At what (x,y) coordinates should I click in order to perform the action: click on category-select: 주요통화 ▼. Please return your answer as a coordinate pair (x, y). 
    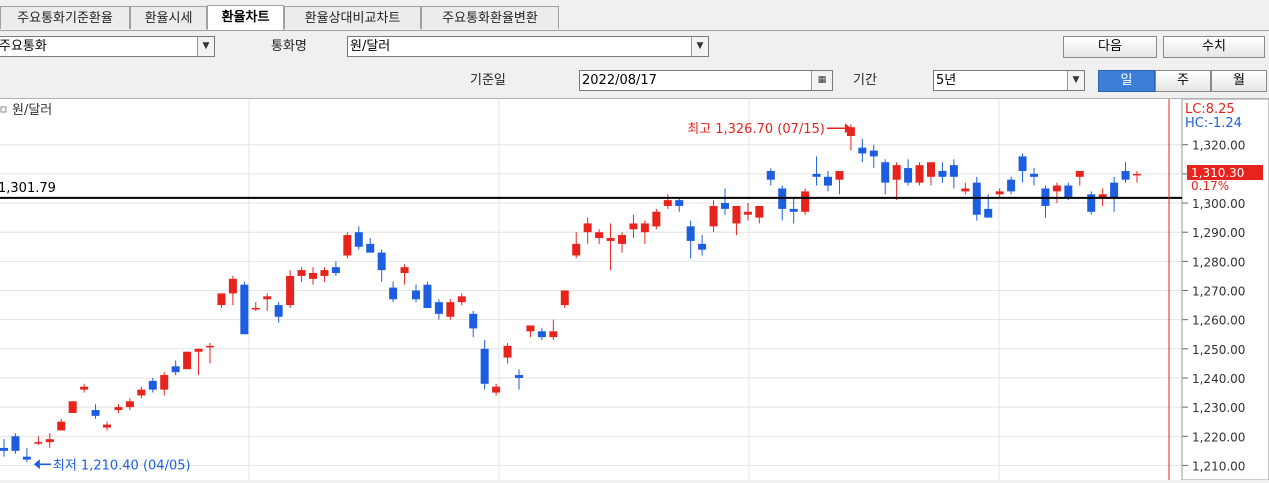
    Looking at the image, I should click on (107, 46).